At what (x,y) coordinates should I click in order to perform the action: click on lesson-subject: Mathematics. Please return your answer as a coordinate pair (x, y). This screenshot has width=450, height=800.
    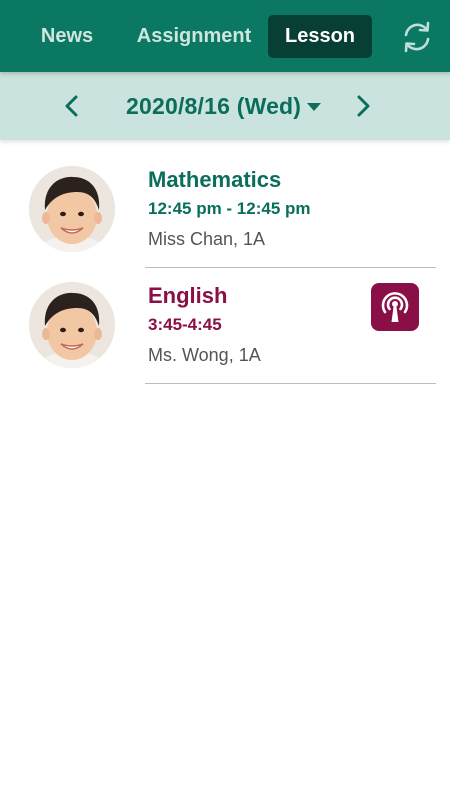
    Looking at the image, I should click on (215, 179).